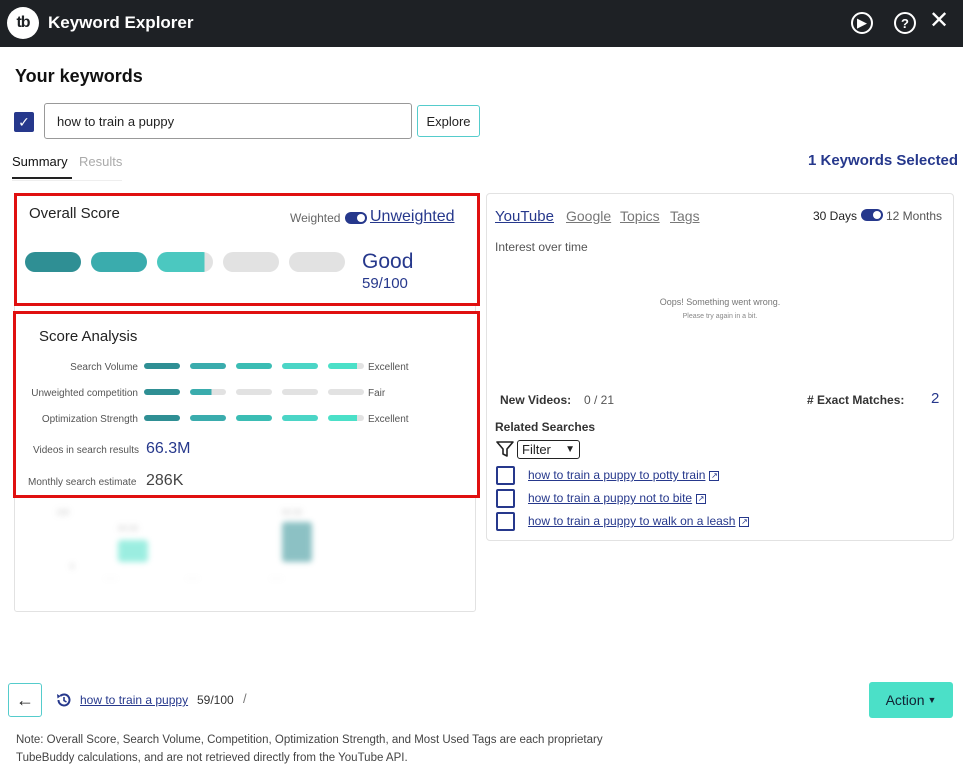 Image resolution: width=963 pixels, height=782 pixels. What do you see at coordinates (315, 218) in the screenshot?
I see `weighted-label: Weighted` at bounding box center [315, 218].